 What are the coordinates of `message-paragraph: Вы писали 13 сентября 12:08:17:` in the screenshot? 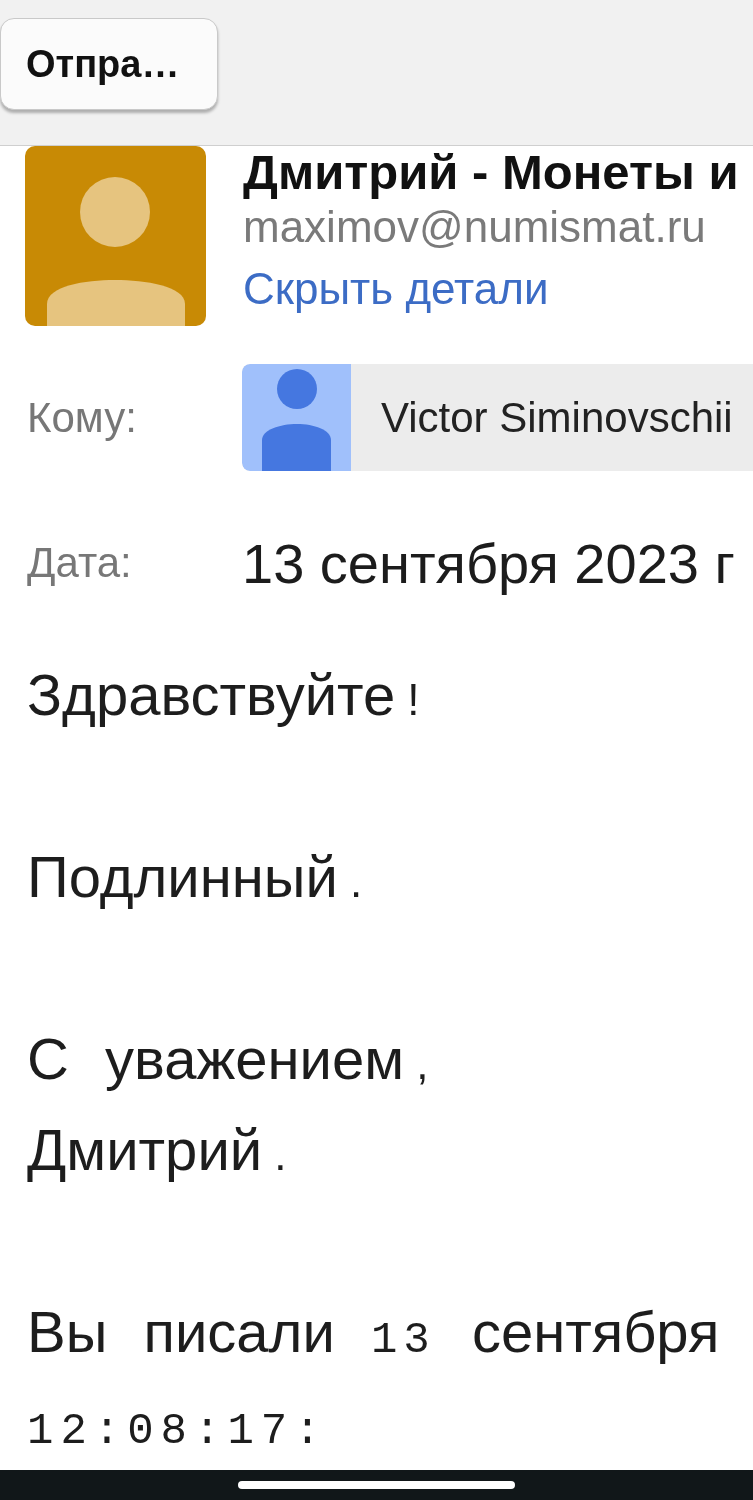 It's located at (373, 1378).